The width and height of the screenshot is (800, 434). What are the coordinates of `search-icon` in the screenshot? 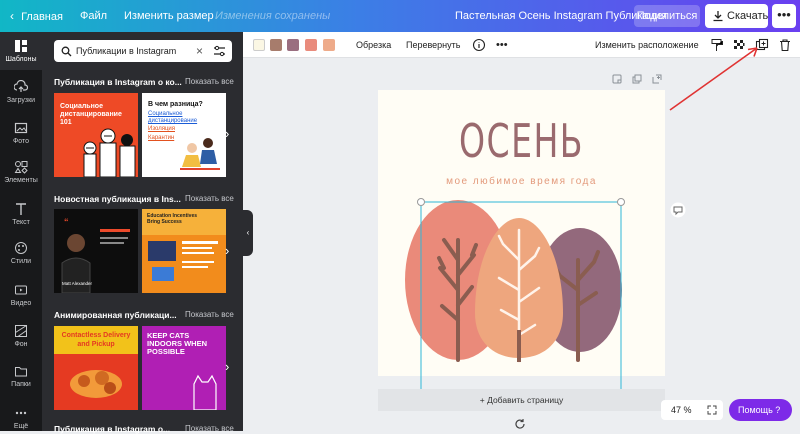 It's located at (66, 51).